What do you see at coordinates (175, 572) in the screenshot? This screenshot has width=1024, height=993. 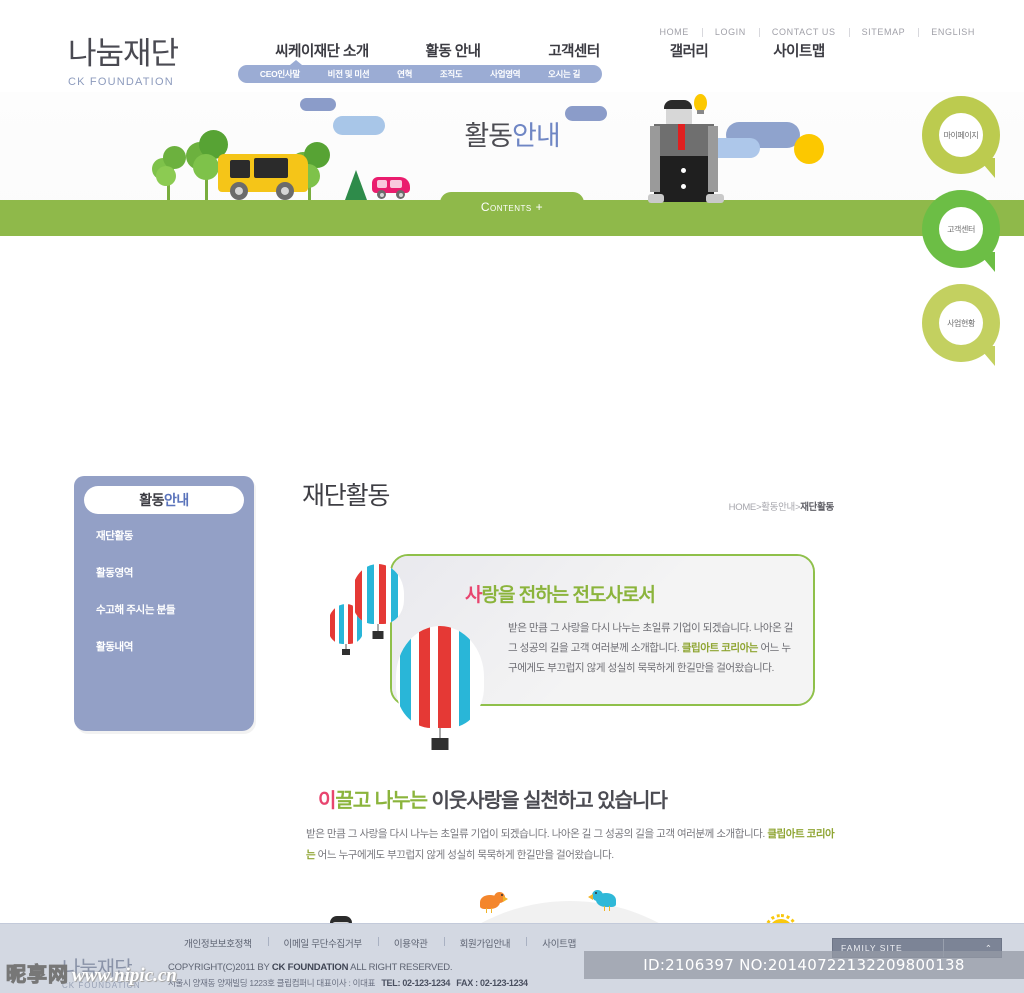 I see `sidebar-item-activity-area: 활동영역` at bounding box center [175, 572].